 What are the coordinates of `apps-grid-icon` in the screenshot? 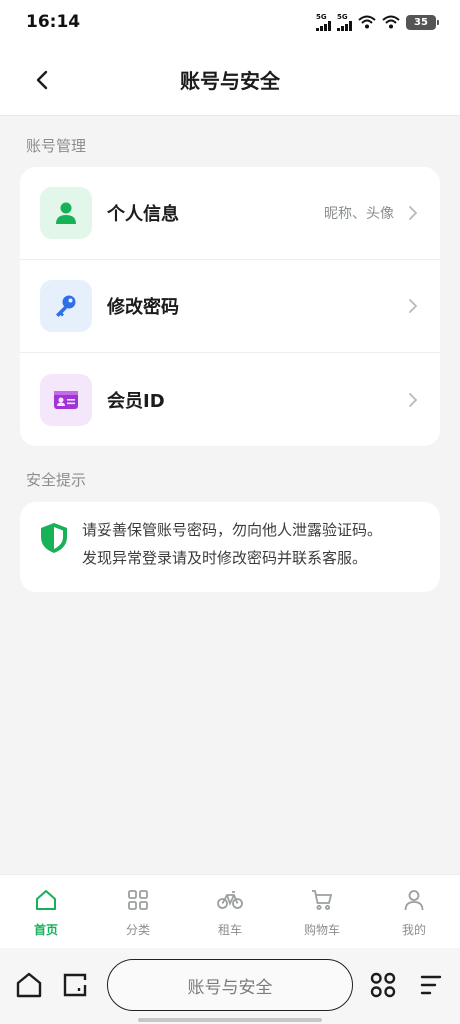 It's located at (383, 985).